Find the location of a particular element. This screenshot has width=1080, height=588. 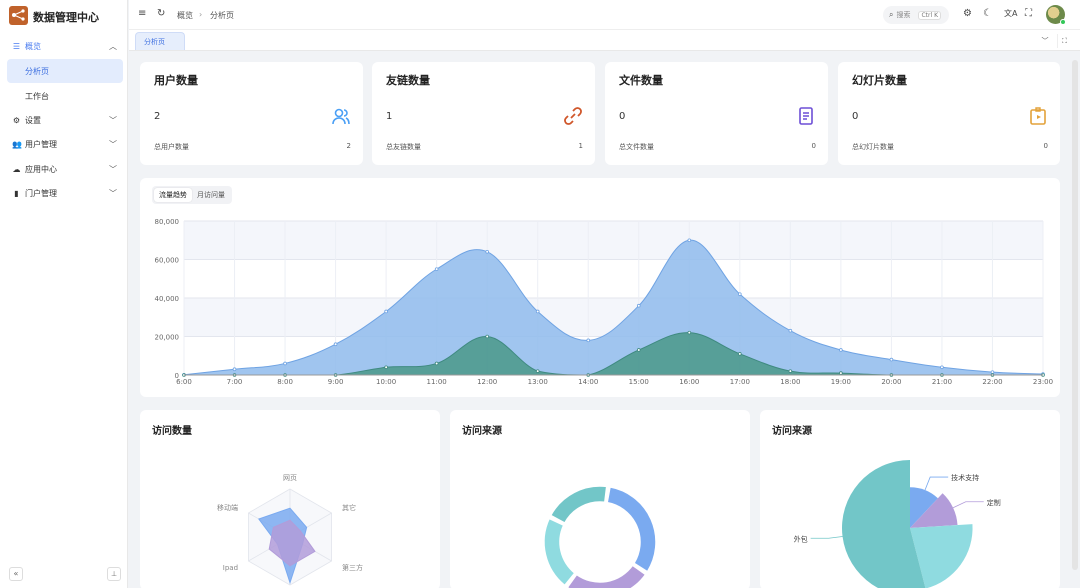

sidebar-subitem-label: 工作台 is located at coordinates (37, 96).